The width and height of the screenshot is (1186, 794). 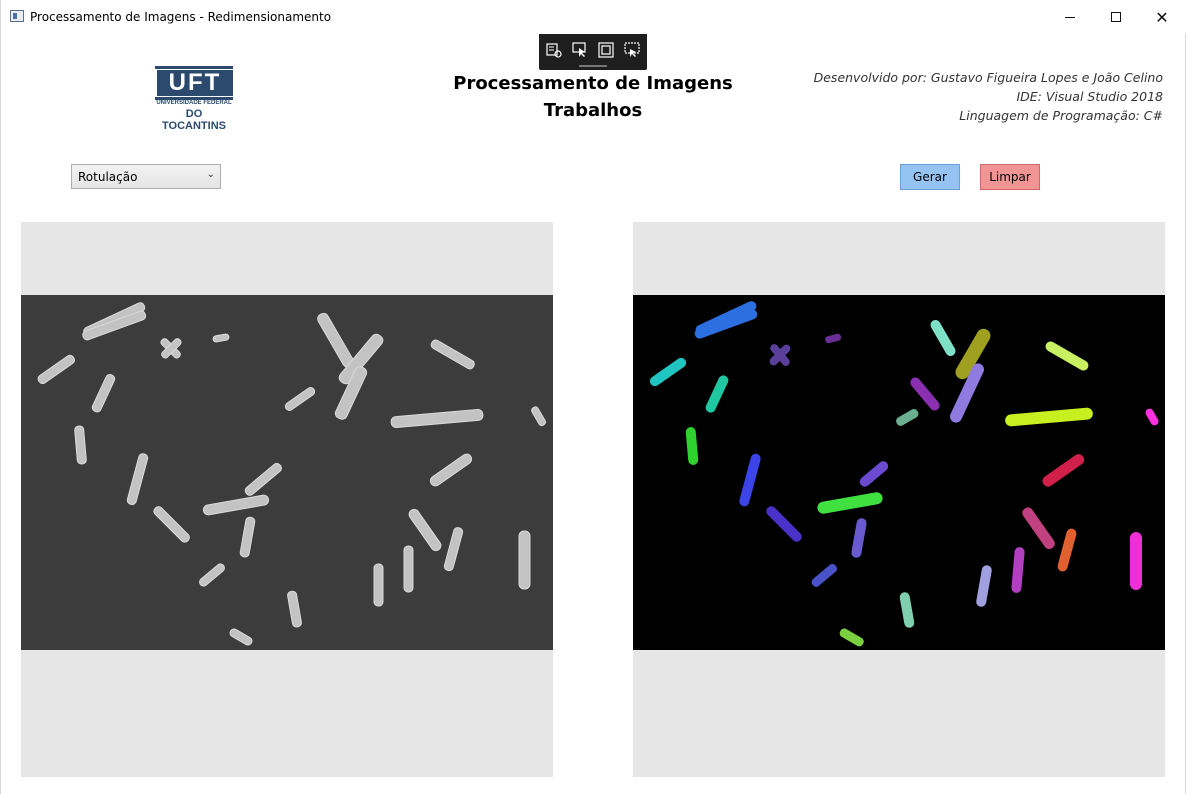 What do you see at coordinates (210, 174) in the screenshot?
I see `chevron-down-icon: ⌄` at bounding box center [210, 174].